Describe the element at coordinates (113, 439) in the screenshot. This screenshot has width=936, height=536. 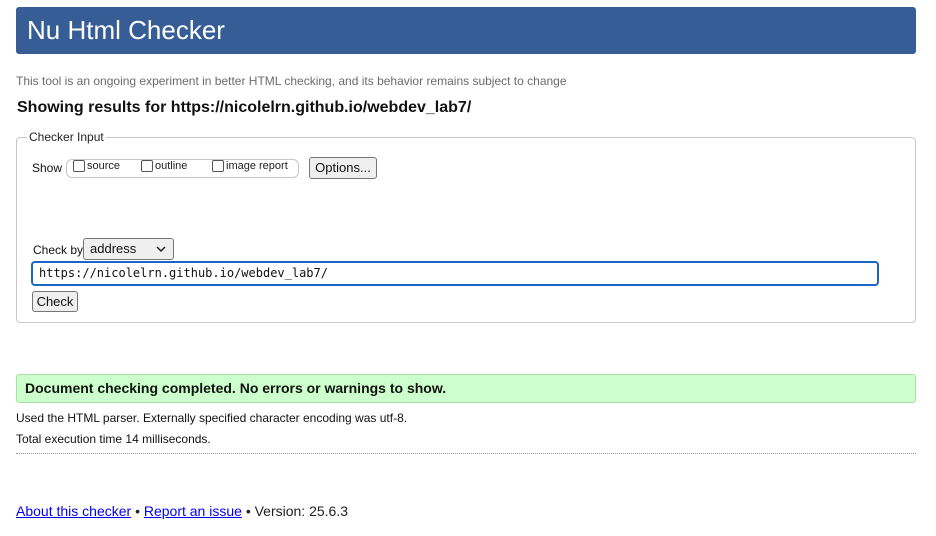
I see `execution-time: Total execution time 14 milliseconds.` at that location.